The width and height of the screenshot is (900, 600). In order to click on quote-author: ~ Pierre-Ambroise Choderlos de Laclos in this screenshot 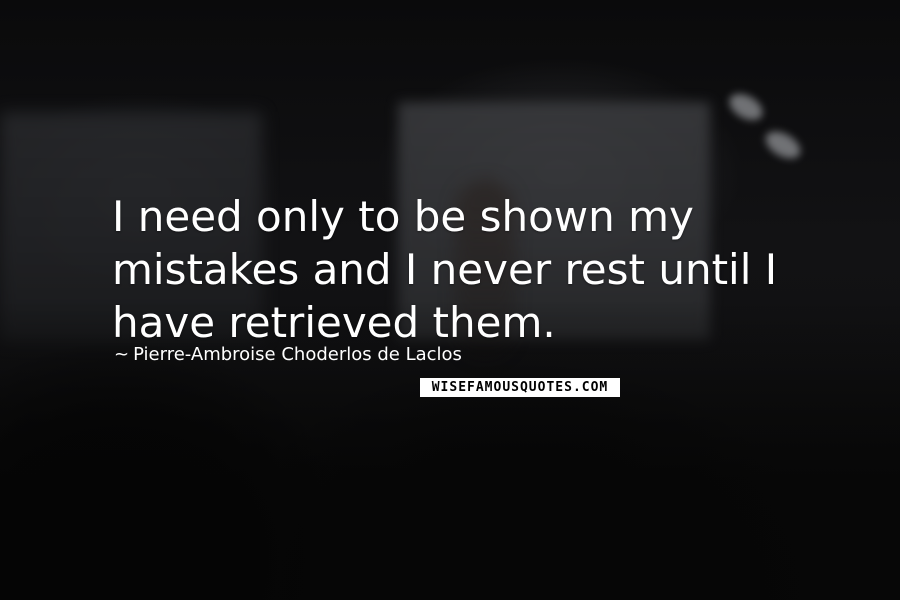, I will do `click(288, 355)`.